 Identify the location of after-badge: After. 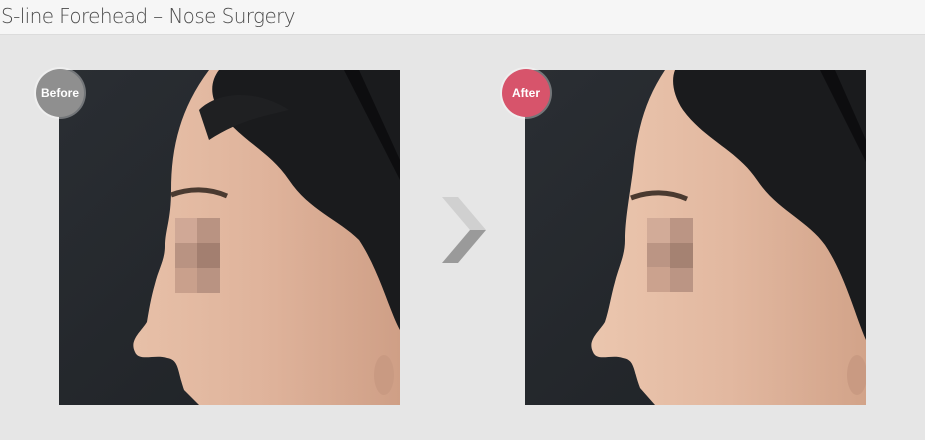
(526, 93).